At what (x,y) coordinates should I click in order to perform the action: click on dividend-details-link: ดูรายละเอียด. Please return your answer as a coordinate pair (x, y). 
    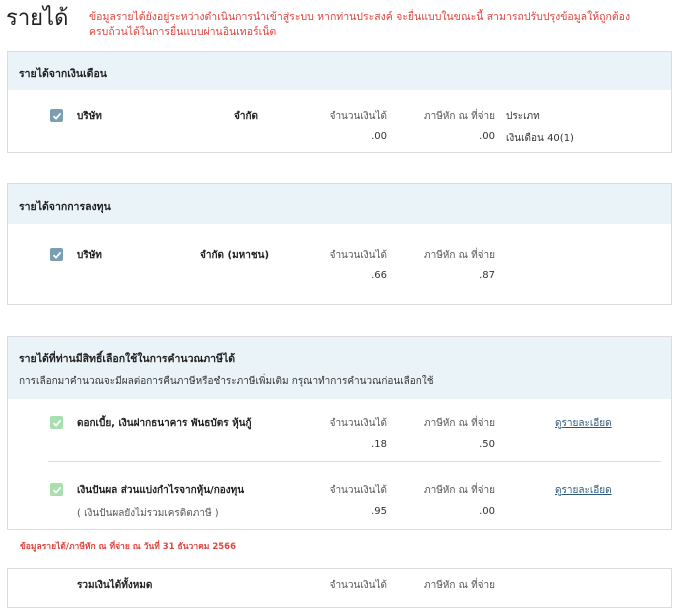
    Looking at the image, I should click on (583, 490).